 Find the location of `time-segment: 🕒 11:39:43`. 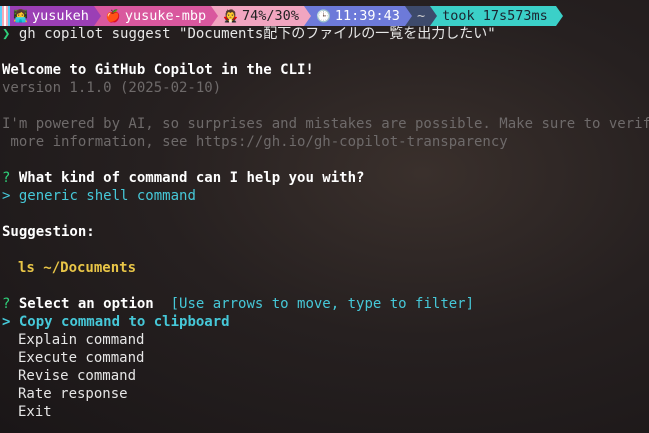

time-segment: 🕒 11:39:43 is located at coordinates (357, 16).